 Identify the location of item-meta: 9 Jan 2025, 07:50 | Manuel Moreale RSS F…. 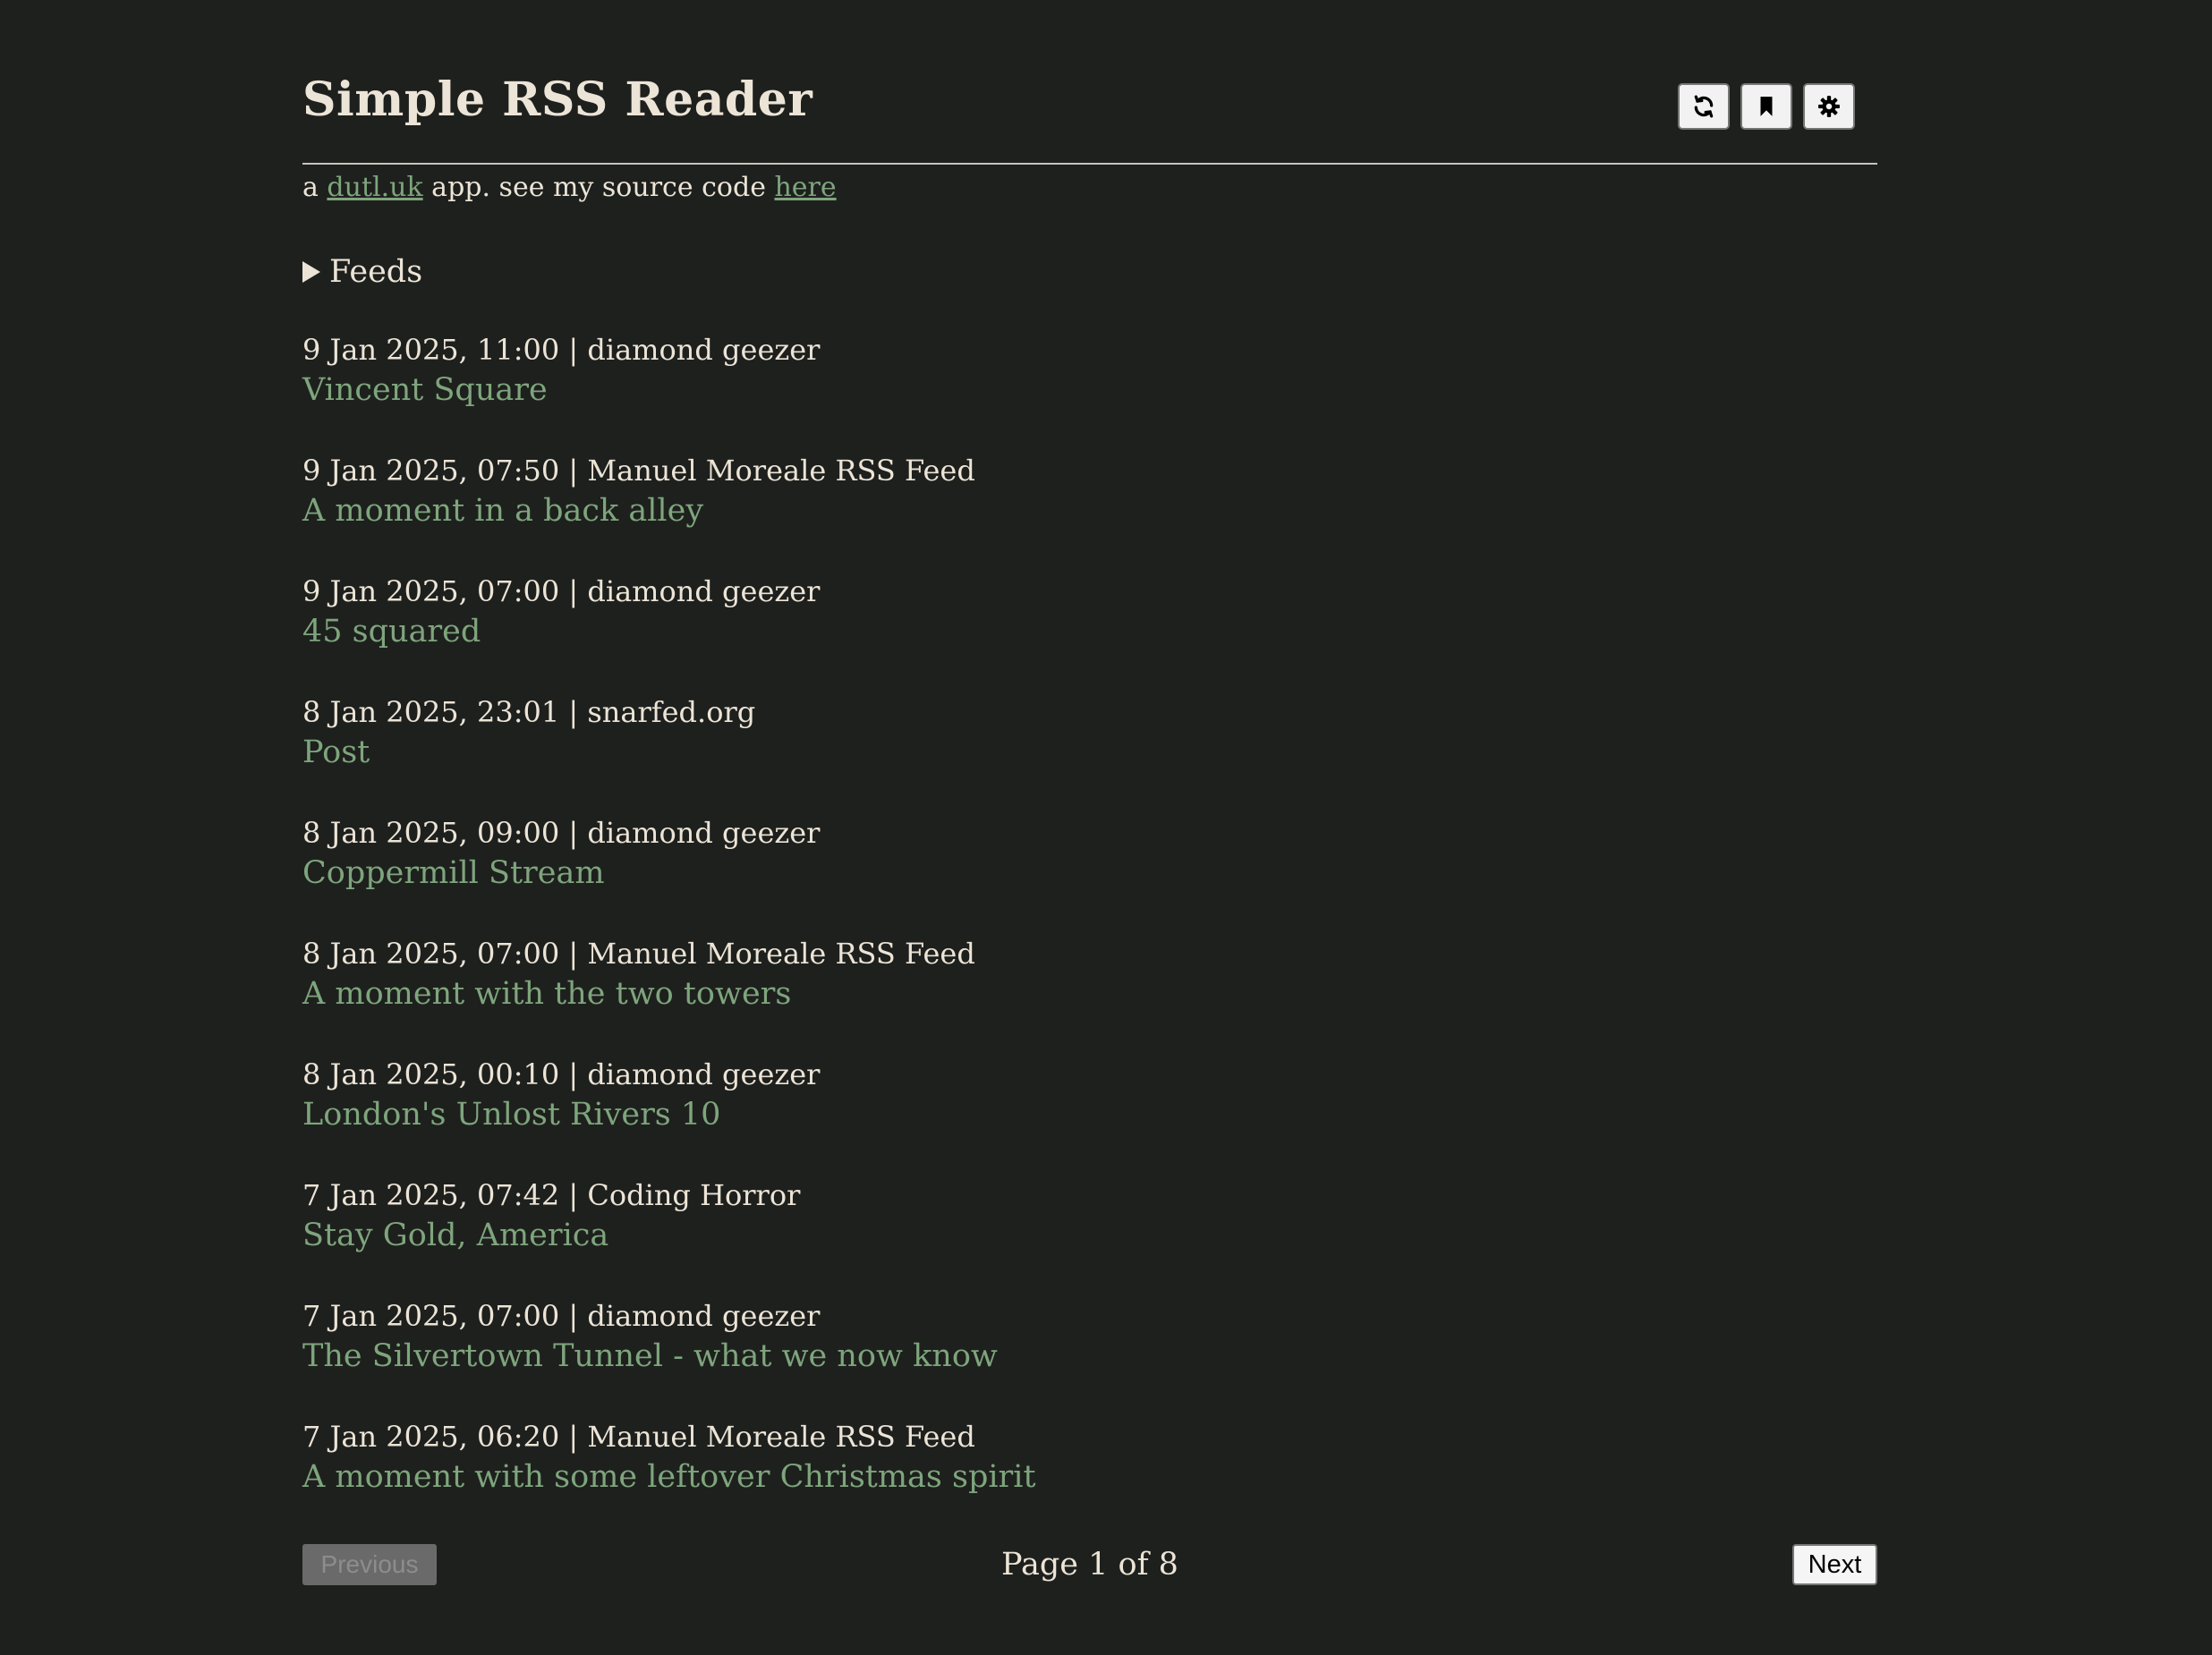
(638, 471).